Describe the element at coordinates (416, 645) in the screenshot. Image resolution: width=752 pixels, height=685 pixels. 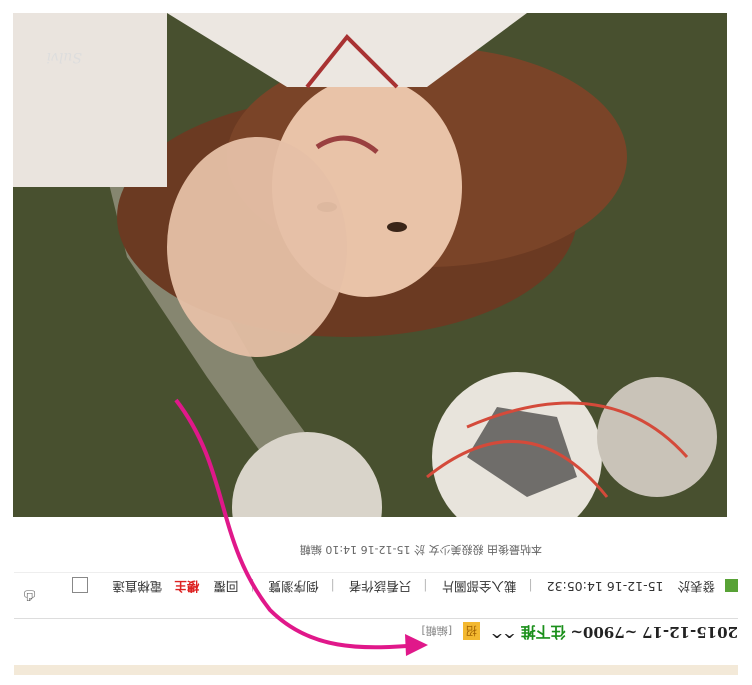
I see `arrowhead-icon` at that location.